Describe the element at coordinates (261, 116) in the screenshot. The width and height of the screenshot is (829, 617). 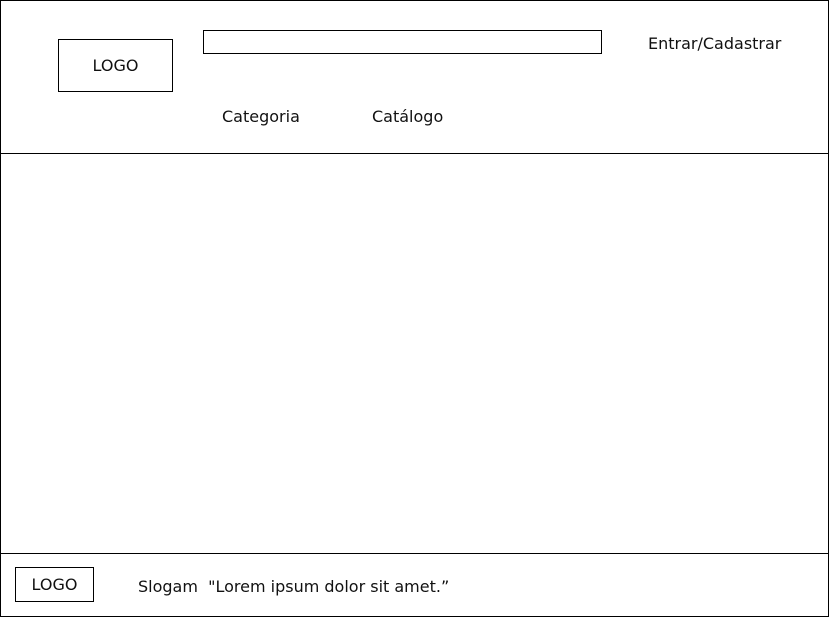
I see `nav-item-categoria: Categoria` at that location.